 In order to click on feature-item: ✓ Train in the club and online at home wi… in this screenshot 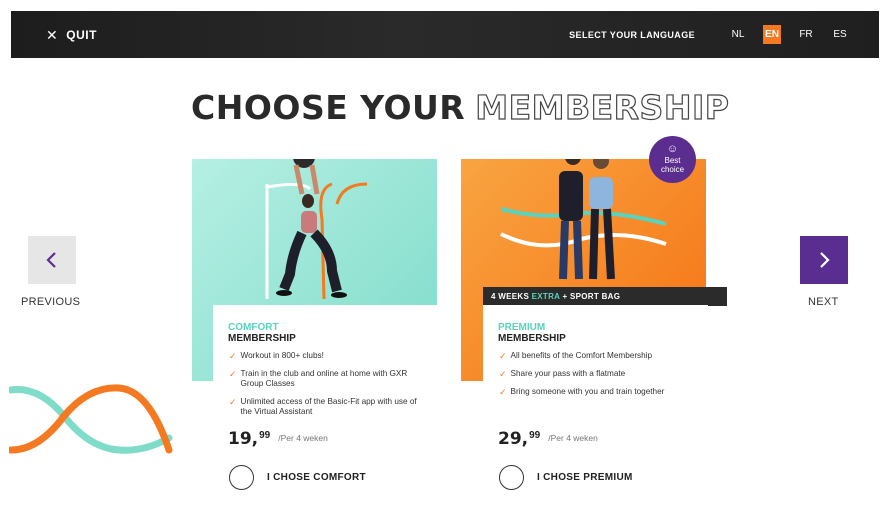, I will do `click(318, 378)`.